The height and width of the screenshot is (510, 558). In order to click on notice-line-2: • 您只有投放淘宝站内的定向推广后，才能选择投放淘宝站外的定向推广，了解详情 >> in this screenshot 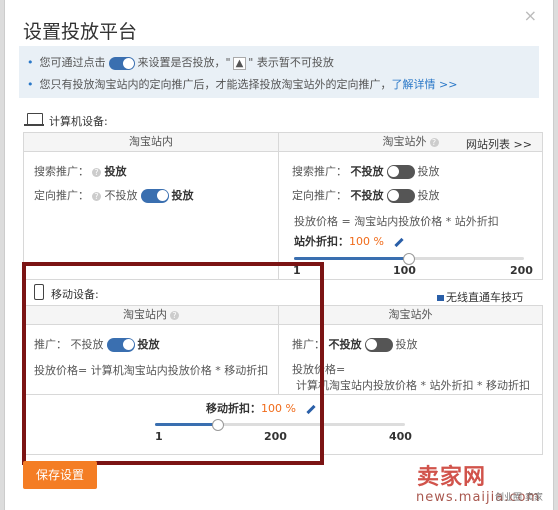, I will do `click(242, 84)`.